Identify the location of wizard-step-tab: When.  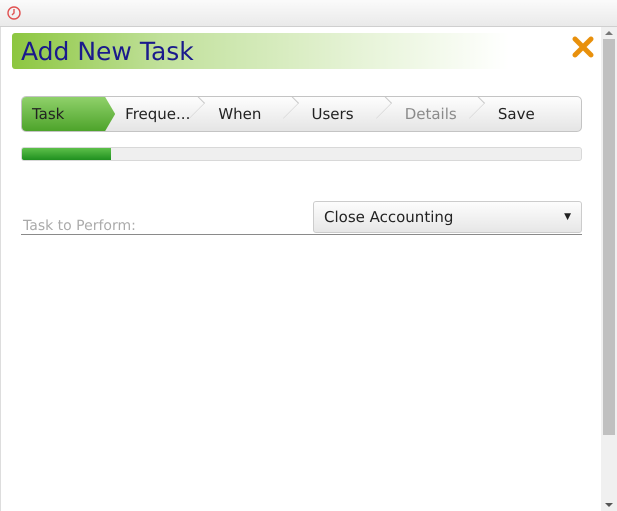
(255, 114).